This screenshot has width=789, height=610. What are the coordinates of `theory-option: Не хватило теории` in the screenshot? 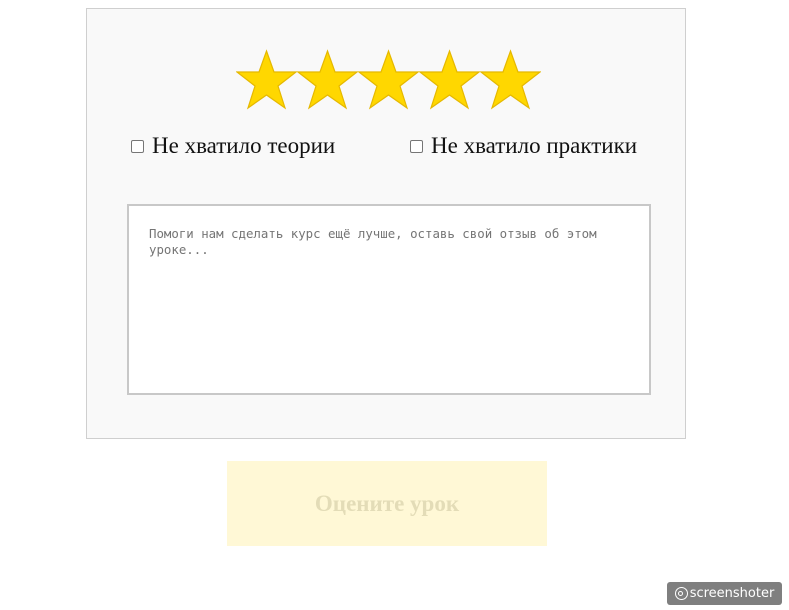 It's located at (233, 146).